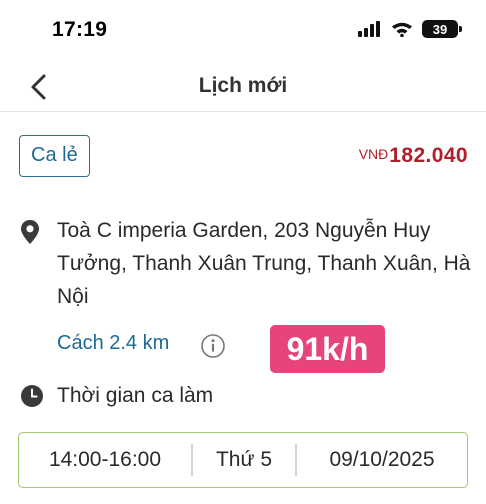  What do you see at coordinates (402, 29) in the screenshot?
I see `wifi-icon` at bounding box center [402, 29].